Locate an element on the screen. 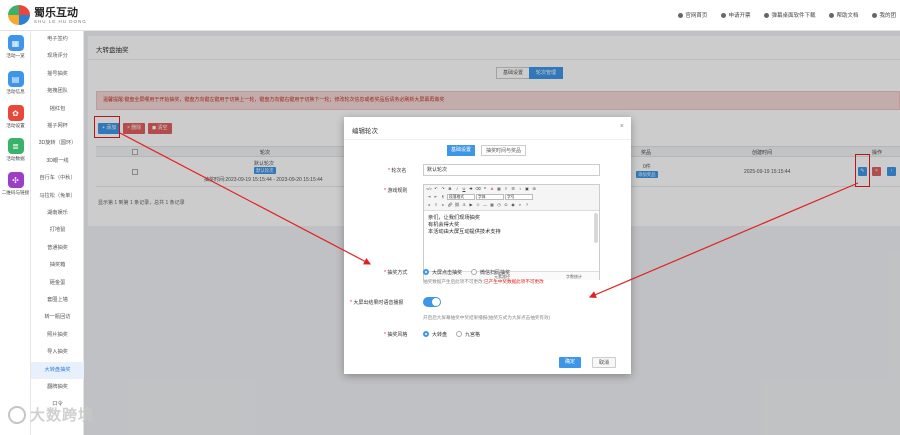 This screenshot has height=435, width=900. sub-menu-item: 马拉松（免单） is located at coordinates (57, 196).